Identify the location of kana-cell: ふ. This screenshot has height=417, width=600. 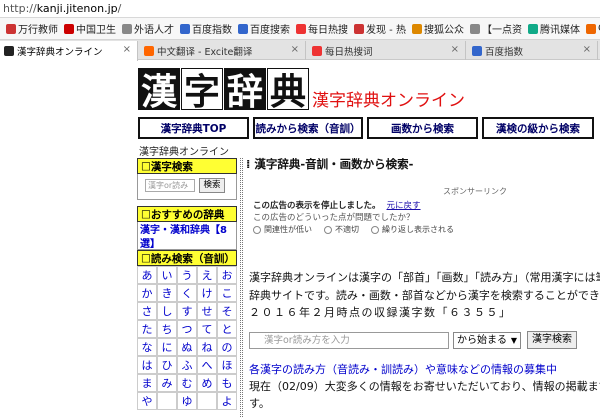
(187, 365).